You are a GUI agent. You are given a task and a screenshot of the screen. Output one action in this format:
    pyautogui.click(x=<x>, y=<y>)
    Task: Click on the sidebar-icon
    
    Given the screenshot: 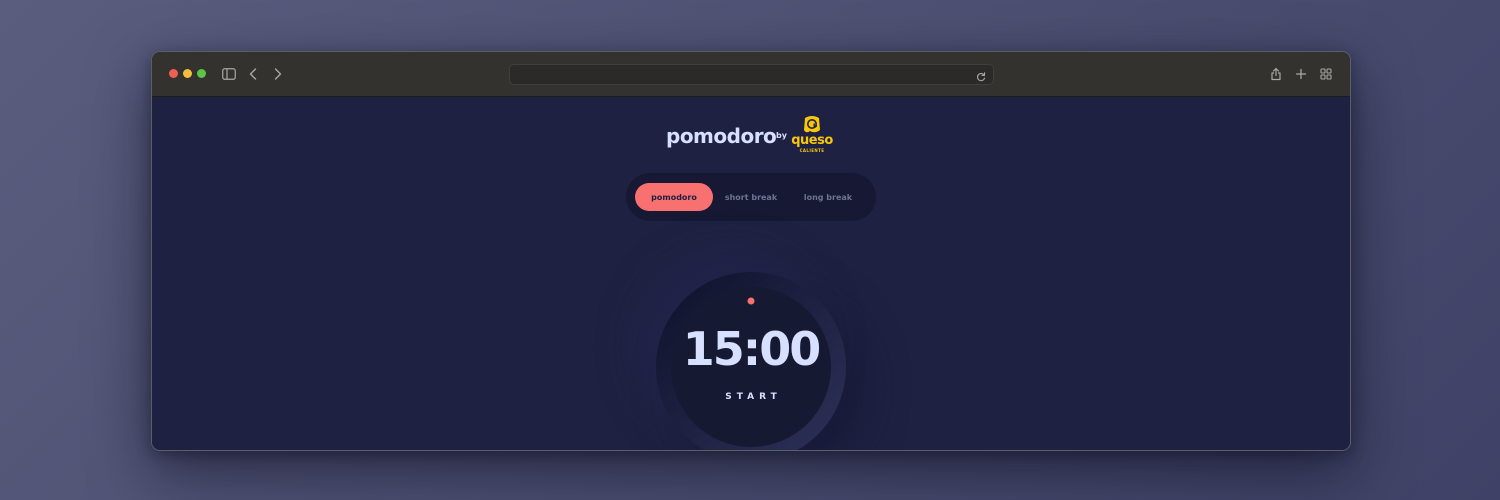 What is the action you would take?
    pyautogui.click(x=229, y=74)
    